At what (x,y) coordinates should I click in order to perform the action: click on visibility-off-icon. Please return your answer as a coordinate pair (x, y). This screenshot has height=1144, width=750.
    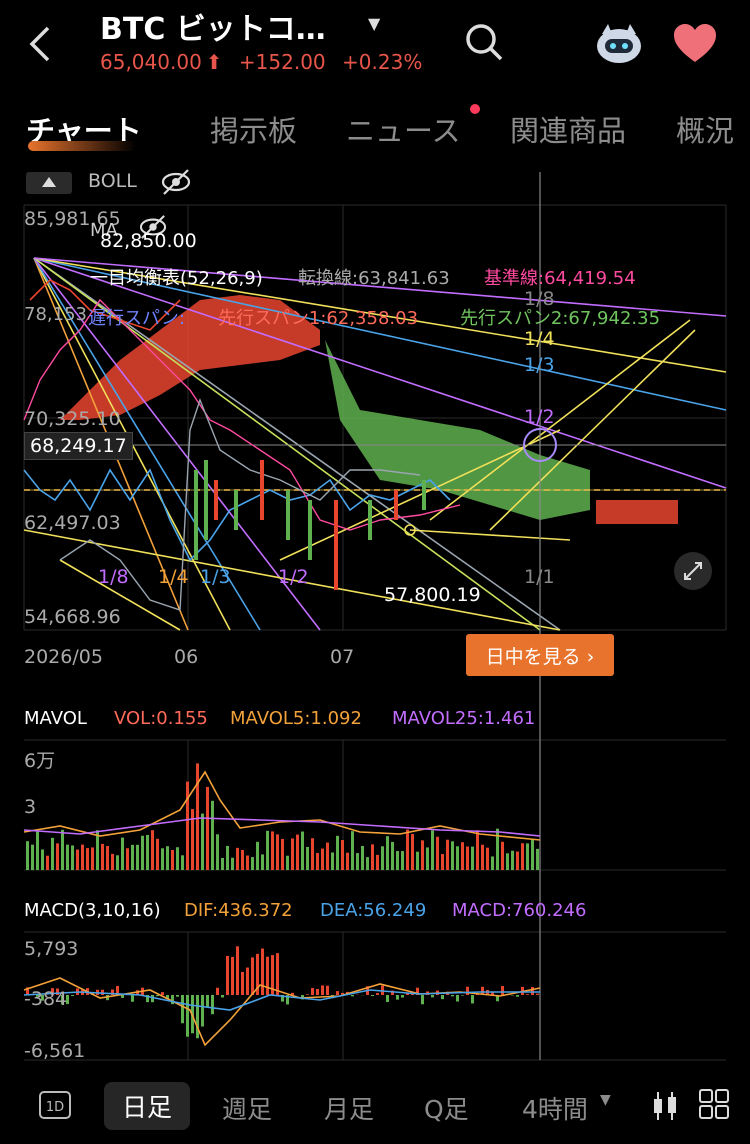
    Looking at the image, I should click on (176, 182).